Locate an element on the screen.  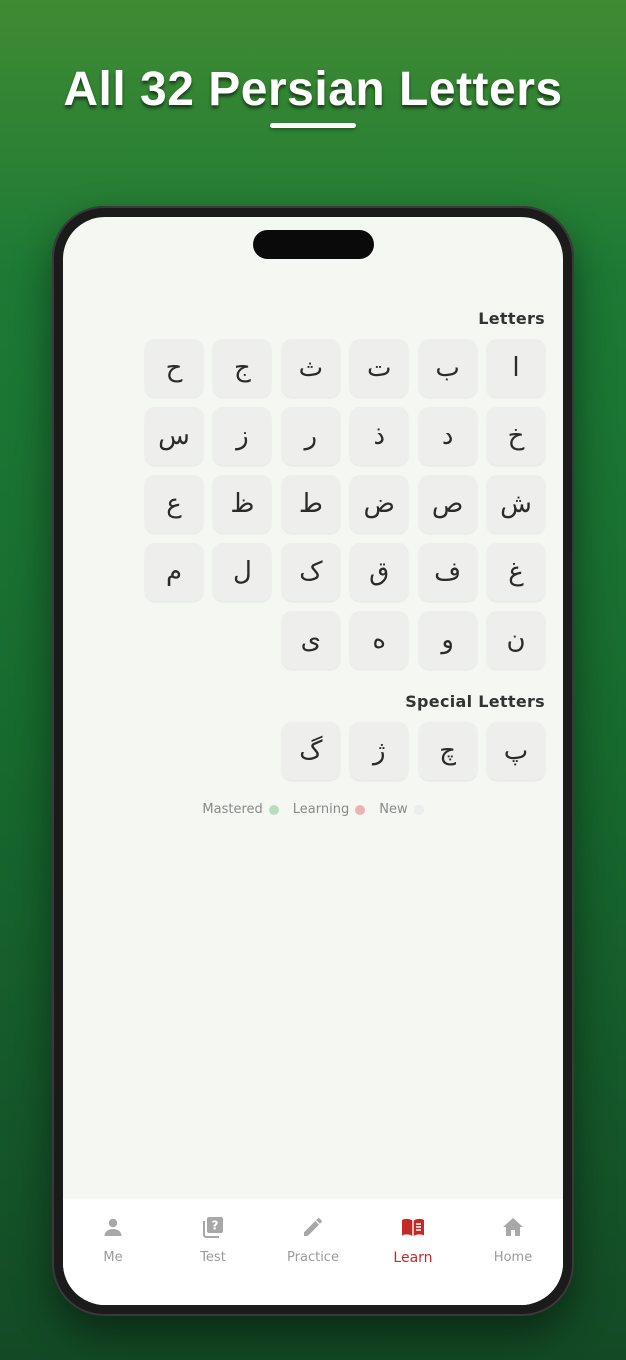
tab-label: Learn is located at coordinates (413, 1258).